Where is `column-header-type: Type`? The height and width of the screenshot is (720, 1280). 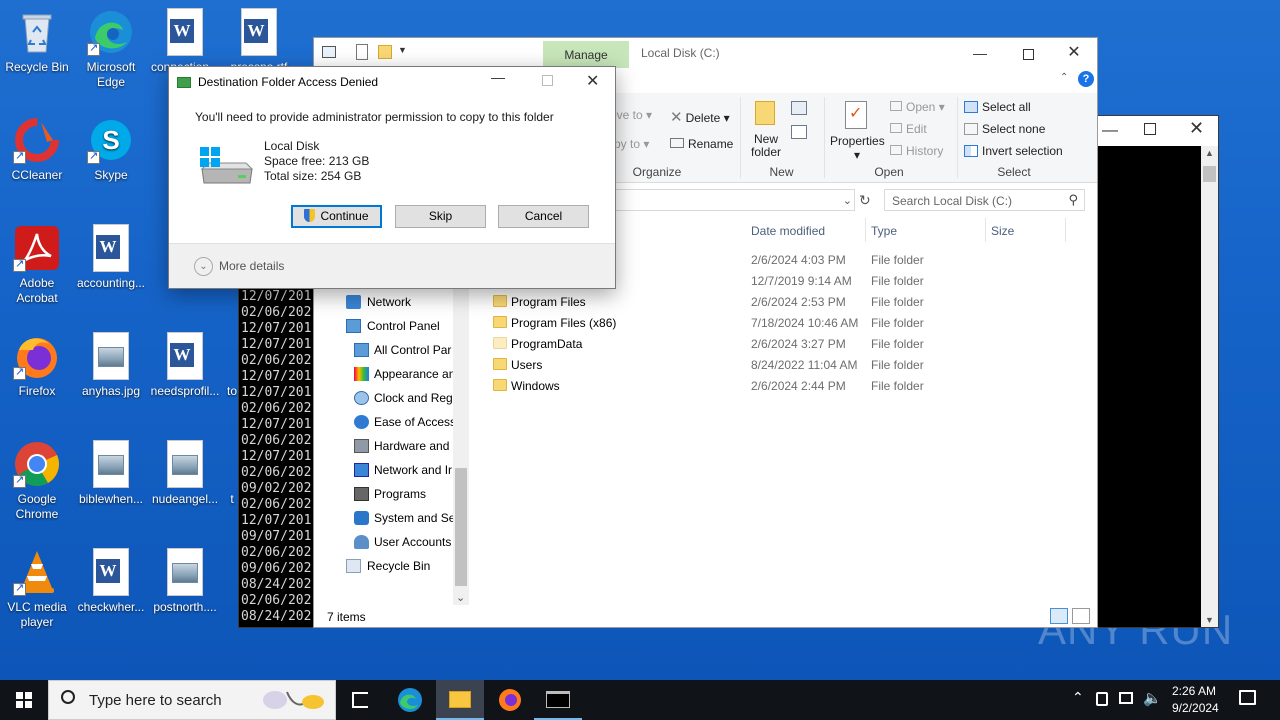
column-header-type: Type is located at coordinates (884, 231).